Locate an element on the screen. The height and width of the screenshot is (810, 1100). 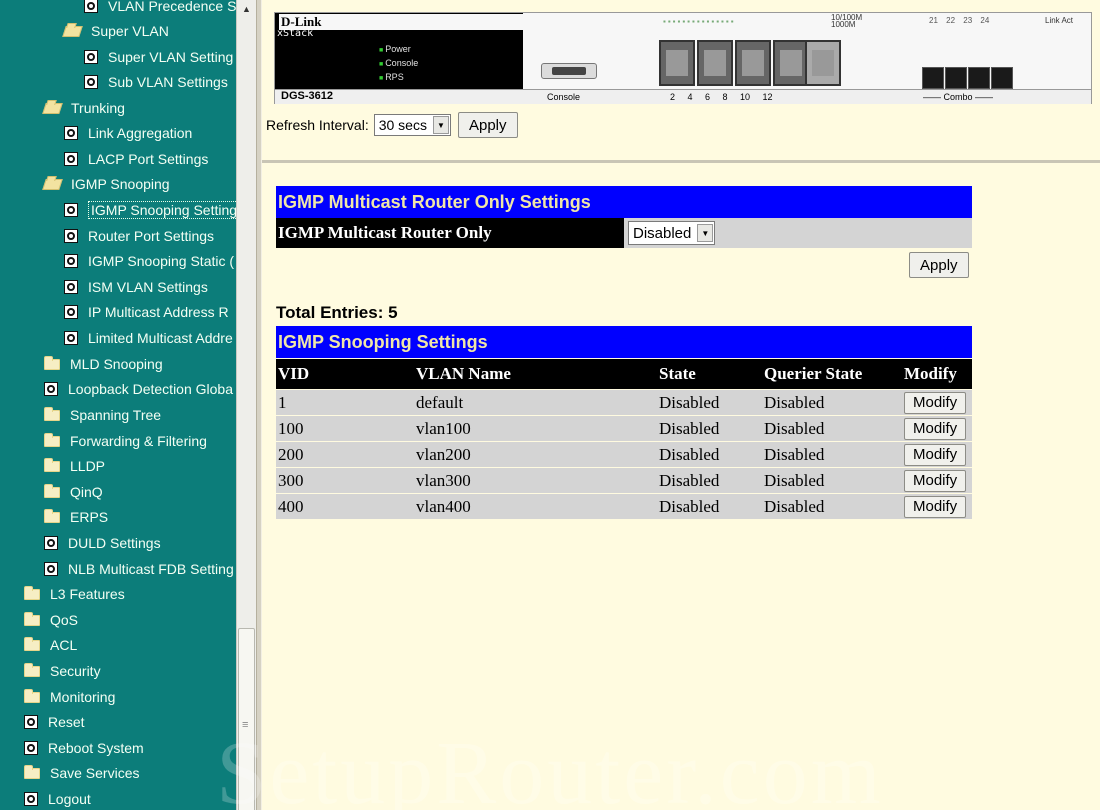
tree-item-lldp: LLDP is located at coordinates (74, 466).